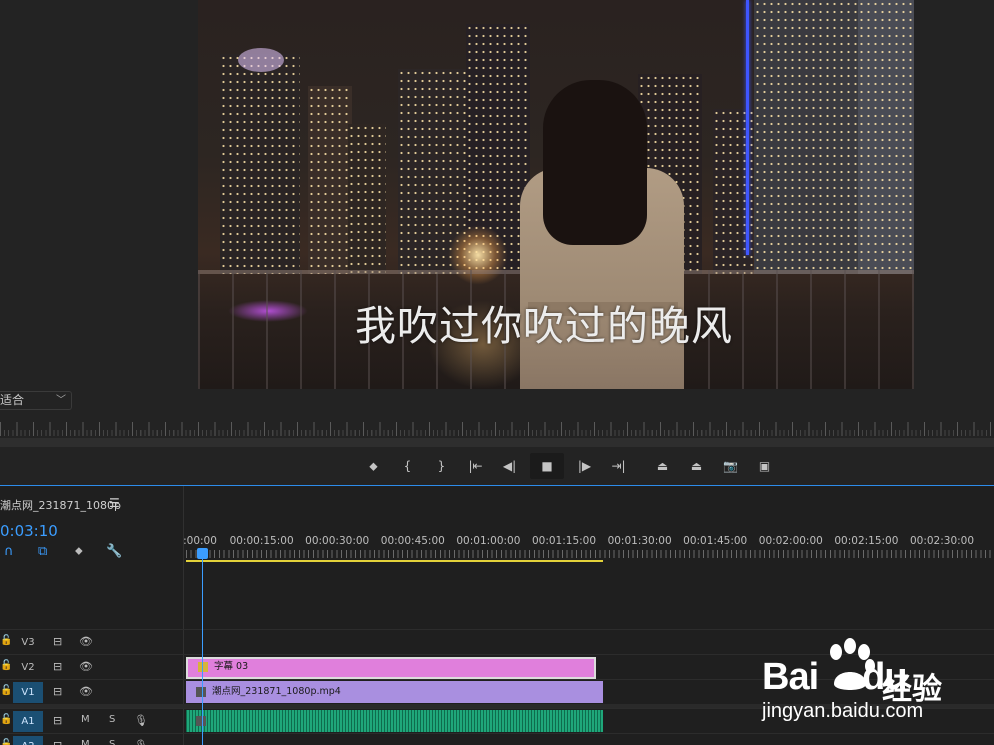 The width and height of the screenshot is (994, 745). What do you see at coordinates (790, 677) in the screenshot?
I see `watermark-brand-left: Bai` at bounding box center [790, 677].